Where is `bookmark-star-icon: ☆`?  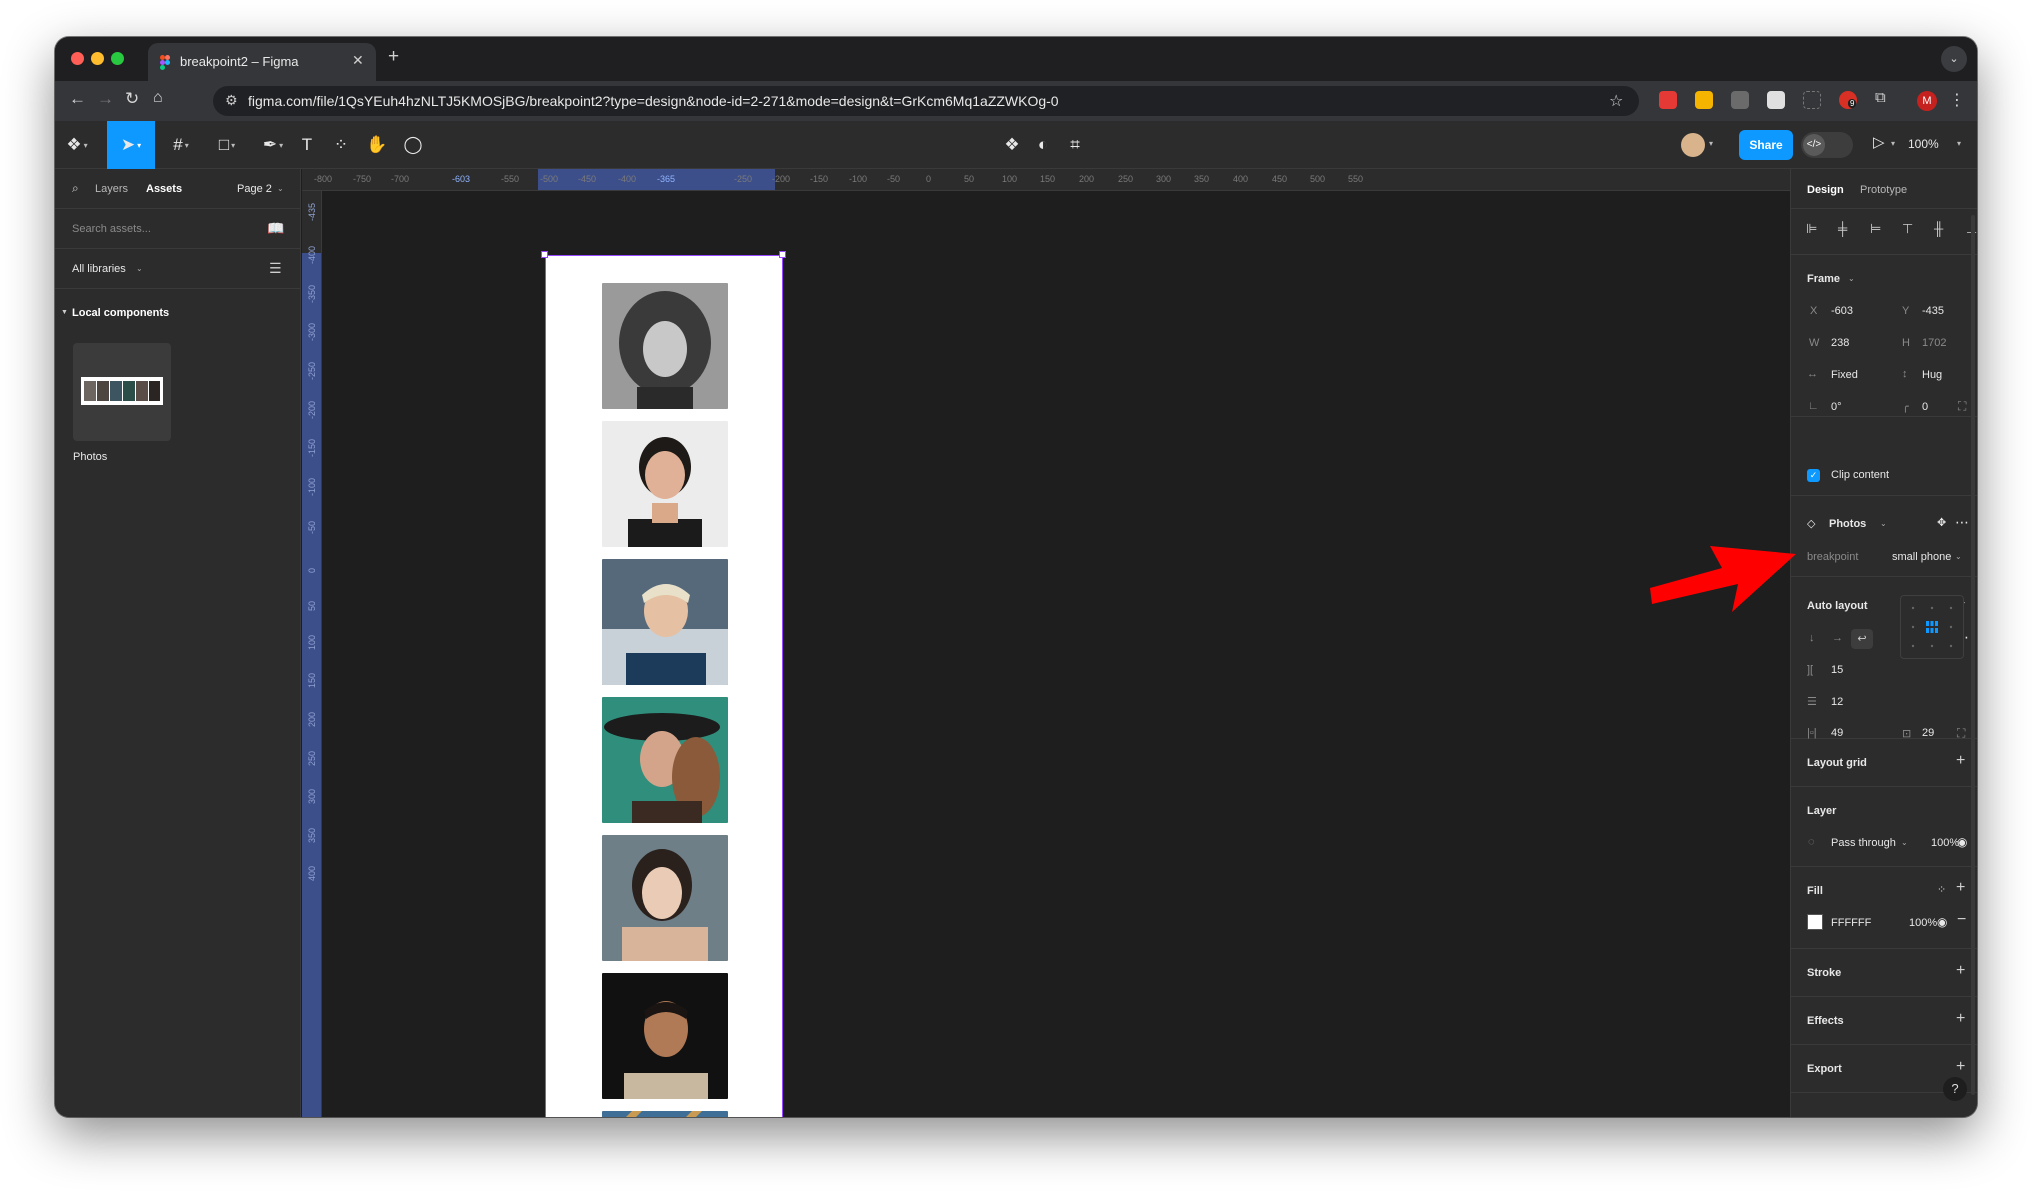
bookmark-star-icon: ☆ is located at coordinates (1616, 101).